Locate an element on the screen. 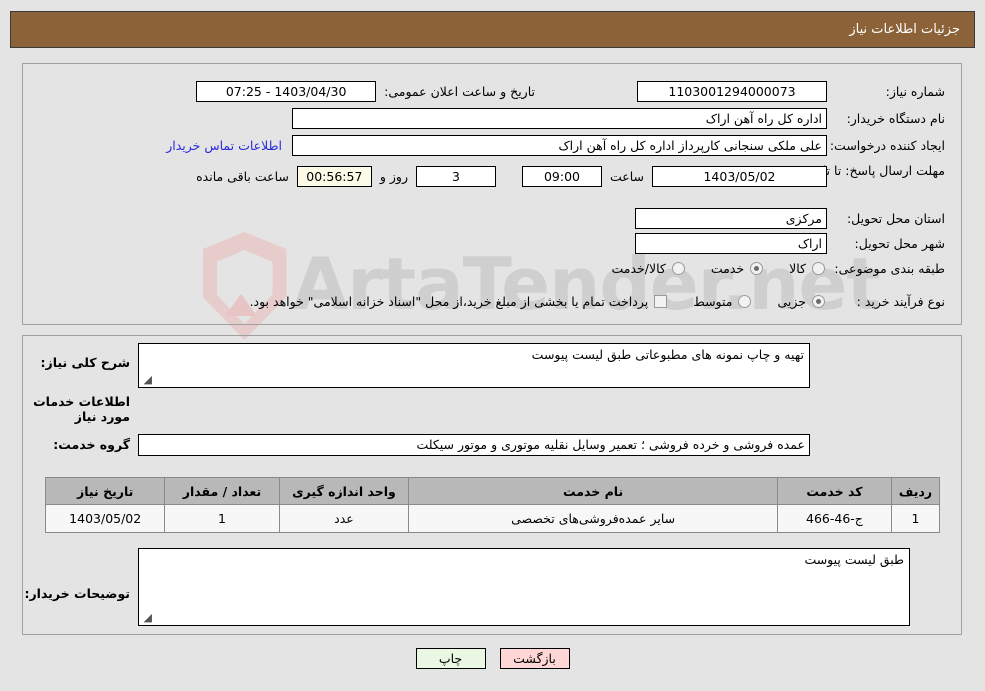 The width and height of the screenshot is (985, 691). print-button: چاپ is located at coordinates (450, 658).